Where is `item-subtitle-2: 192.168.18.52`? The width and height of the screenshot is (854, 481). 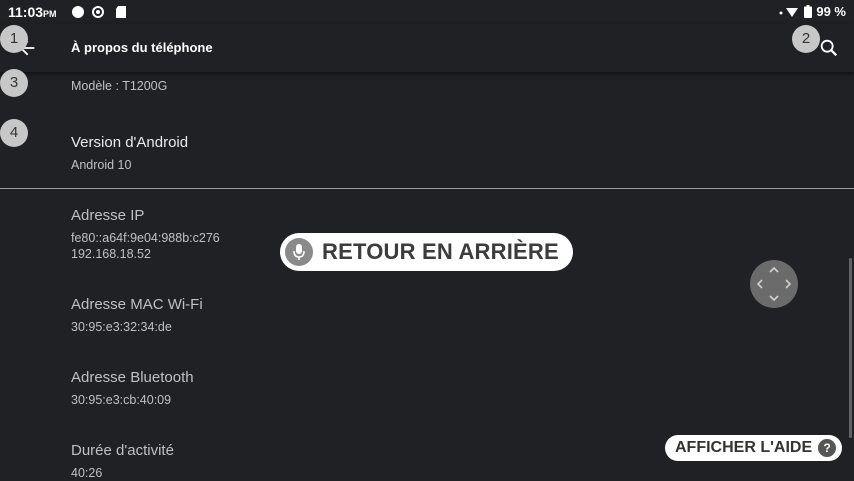
item-subtitle-2: 192.168.18.52 is located at coordinates (111, 254).